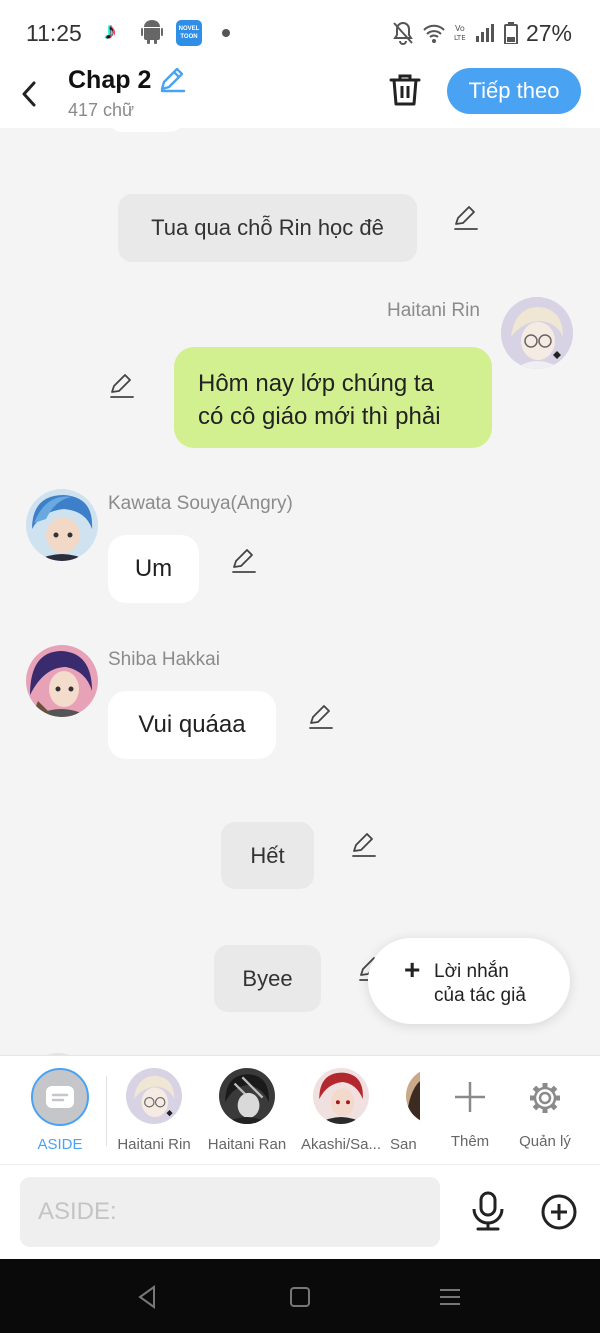 Image resolution: width=600 pixels, height=1333 pixels. Describe the element at coordinates (319, 416) in the screenshot. I see `message-line: có cô giáo mới thì phải` at that location.